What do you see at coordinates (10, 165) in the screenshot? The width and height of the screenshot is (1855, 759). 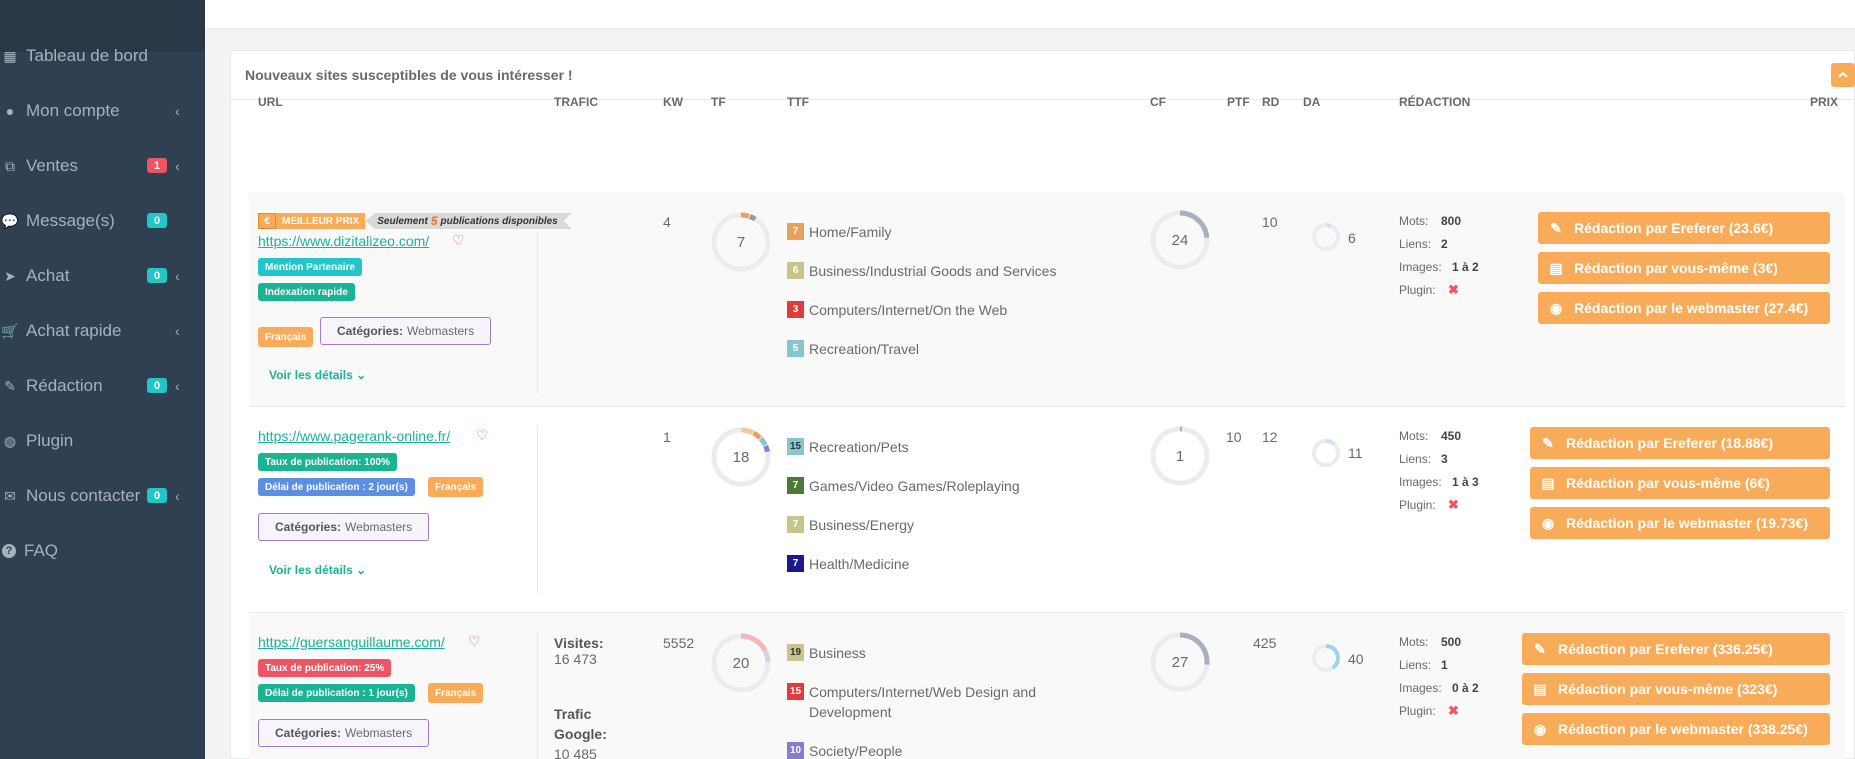 I see `clone-icon: ⧉` at bounding box center [10, 165].